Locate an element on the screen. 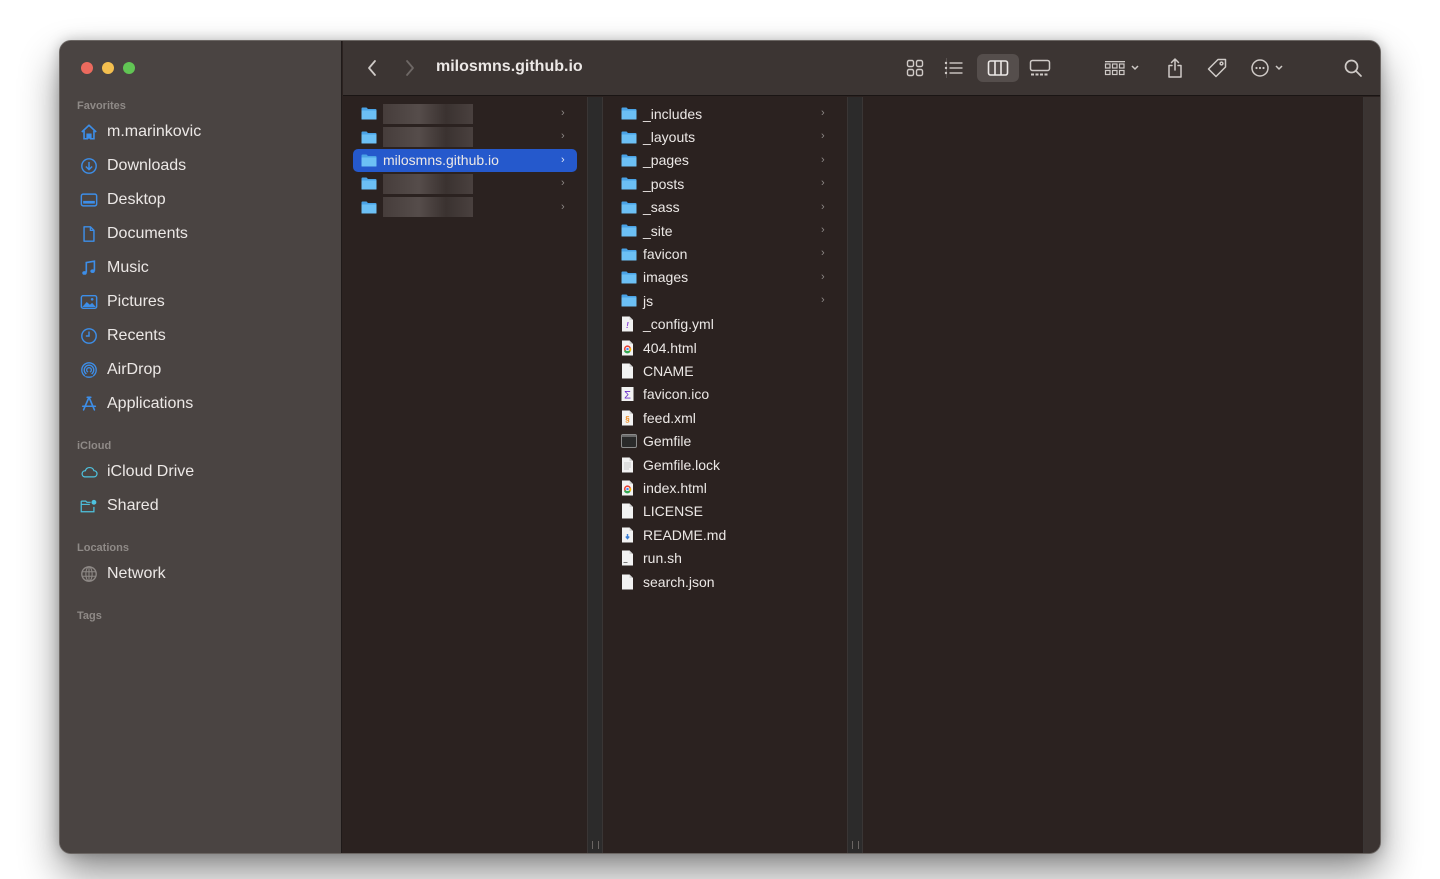 This screenshot has height=879, width=1440. section-heading: Locations is located at coordinates (103, 548).